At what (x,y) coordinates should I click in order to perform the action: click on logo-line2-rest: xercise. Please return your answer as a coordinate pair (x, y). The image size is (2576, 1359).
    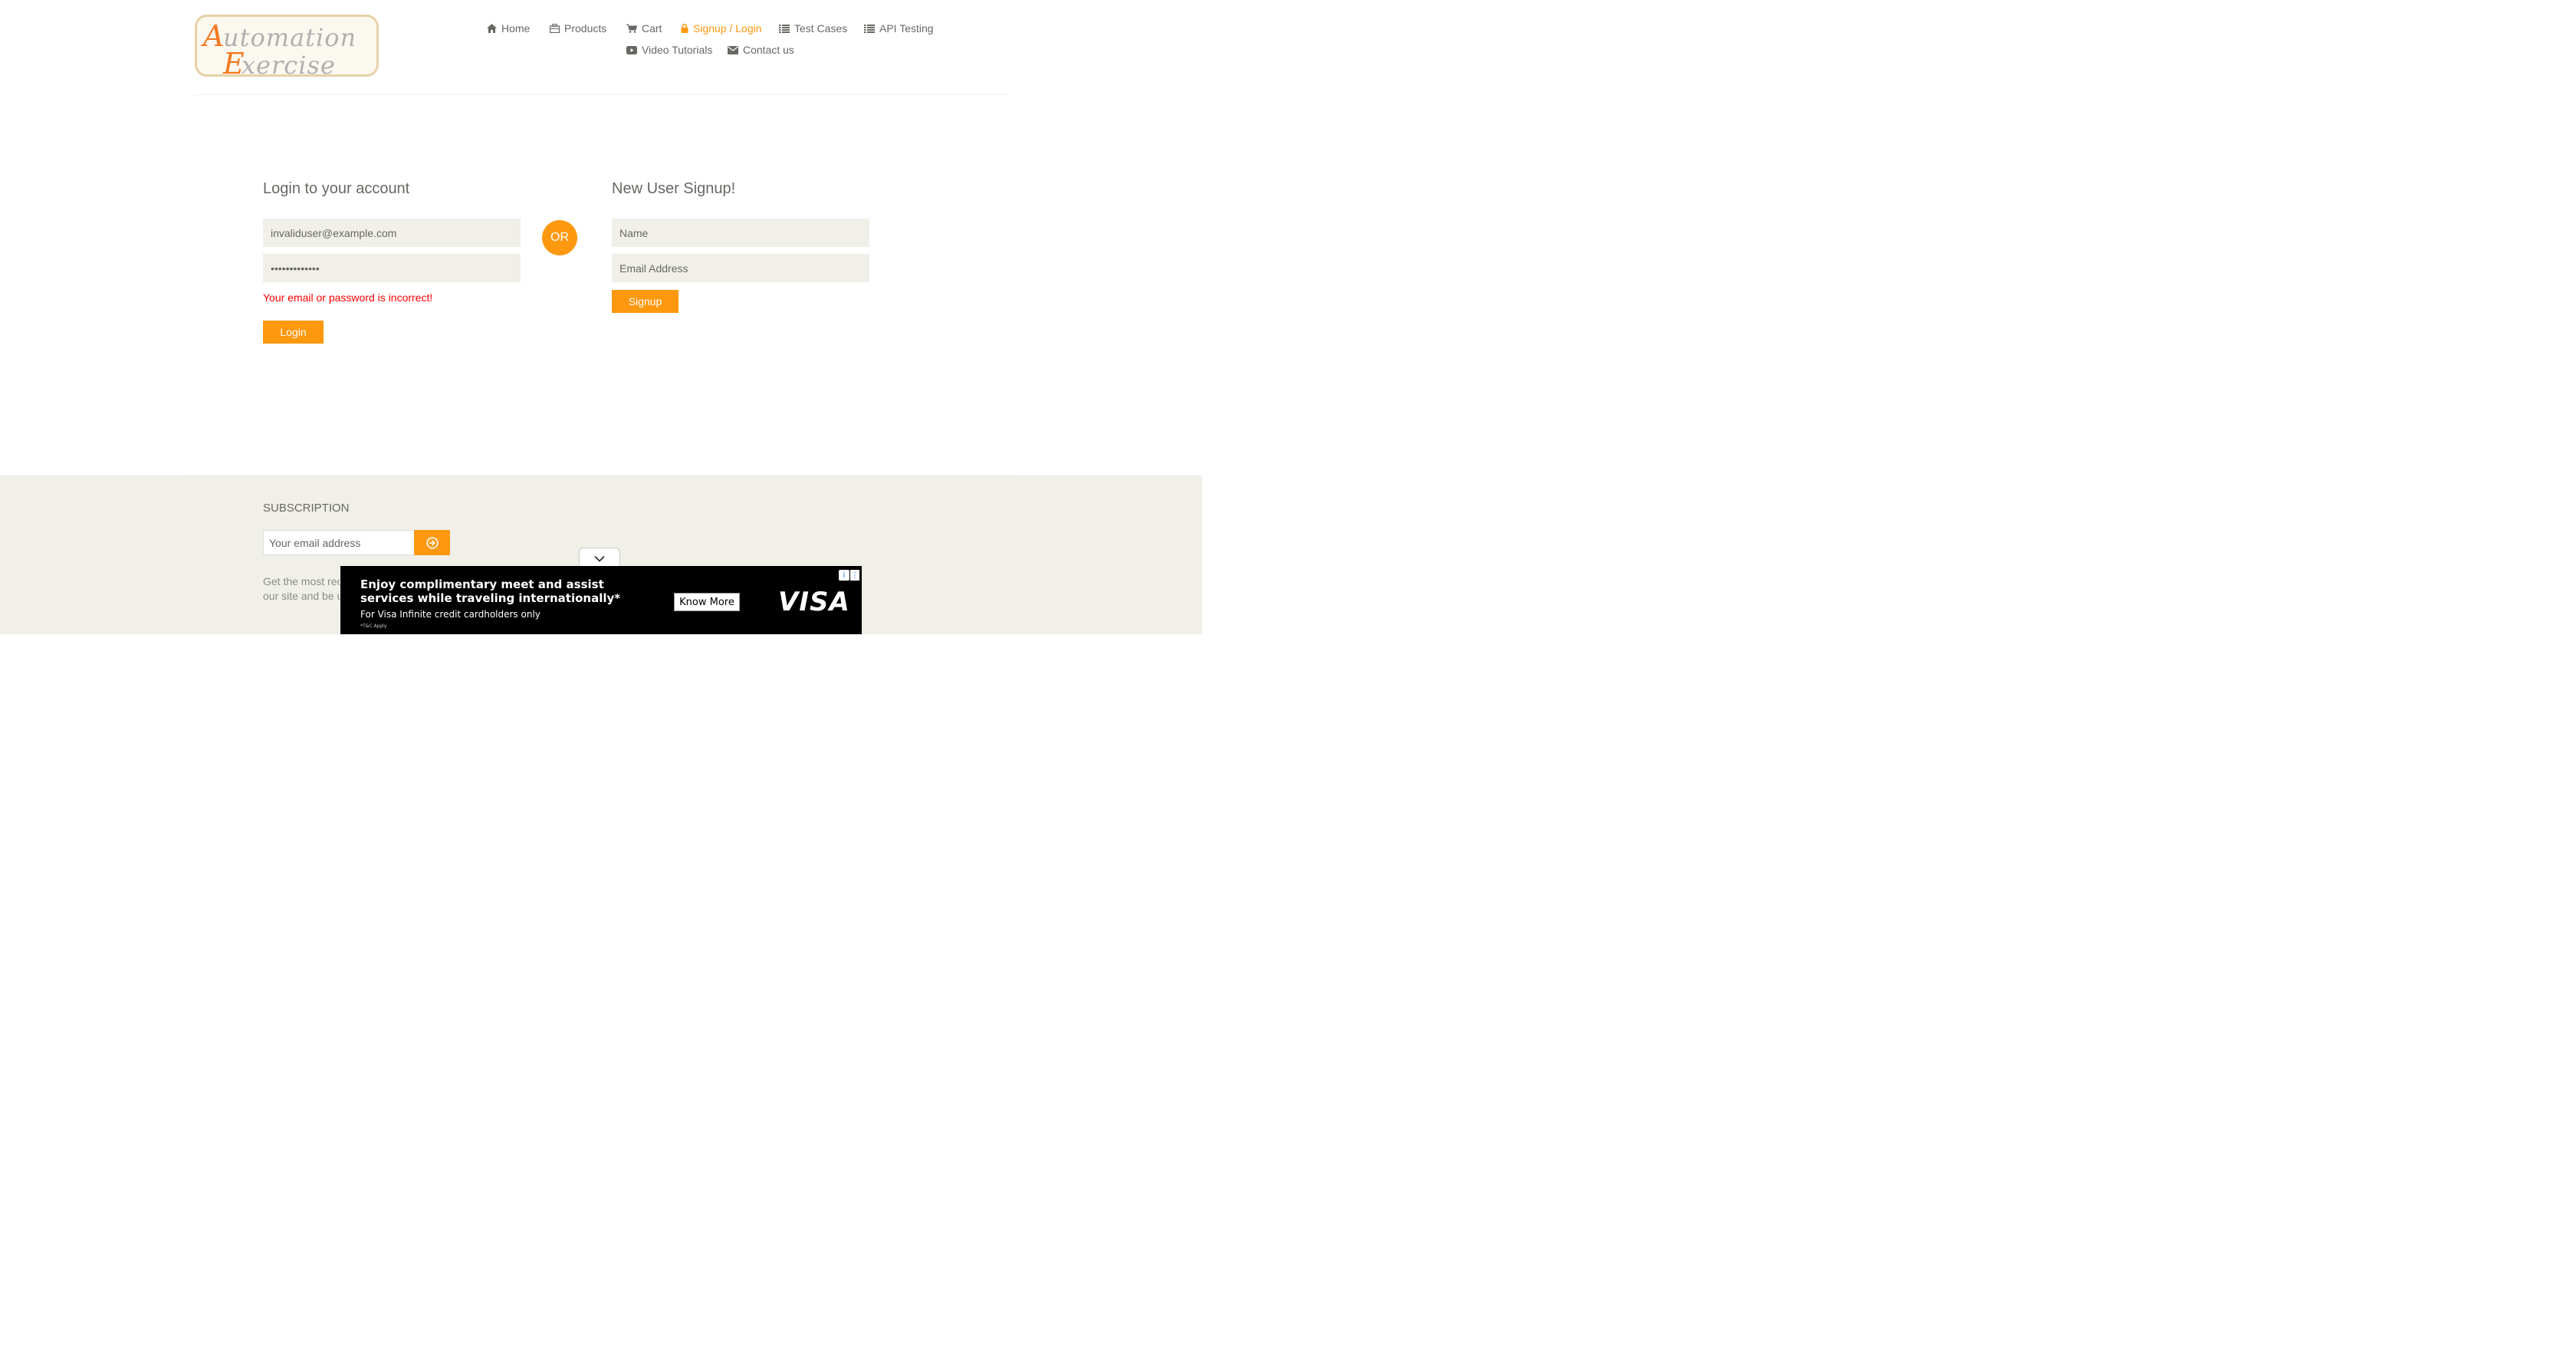
    Looking at the image, I should click on (289, 65).